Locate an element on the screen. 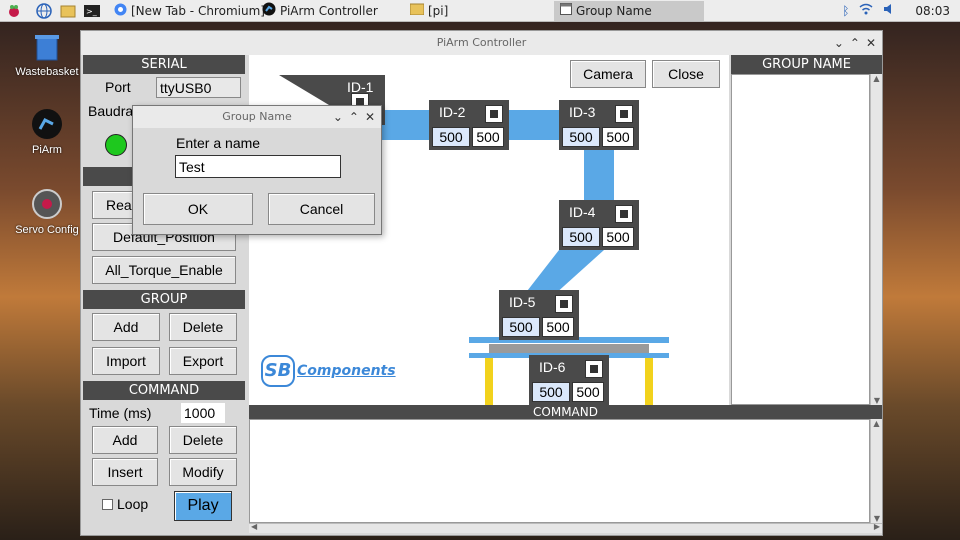 The height and width of the screenshot is (540, 960). servo-id-label: ID-3 is located at coordinates (582, 112).